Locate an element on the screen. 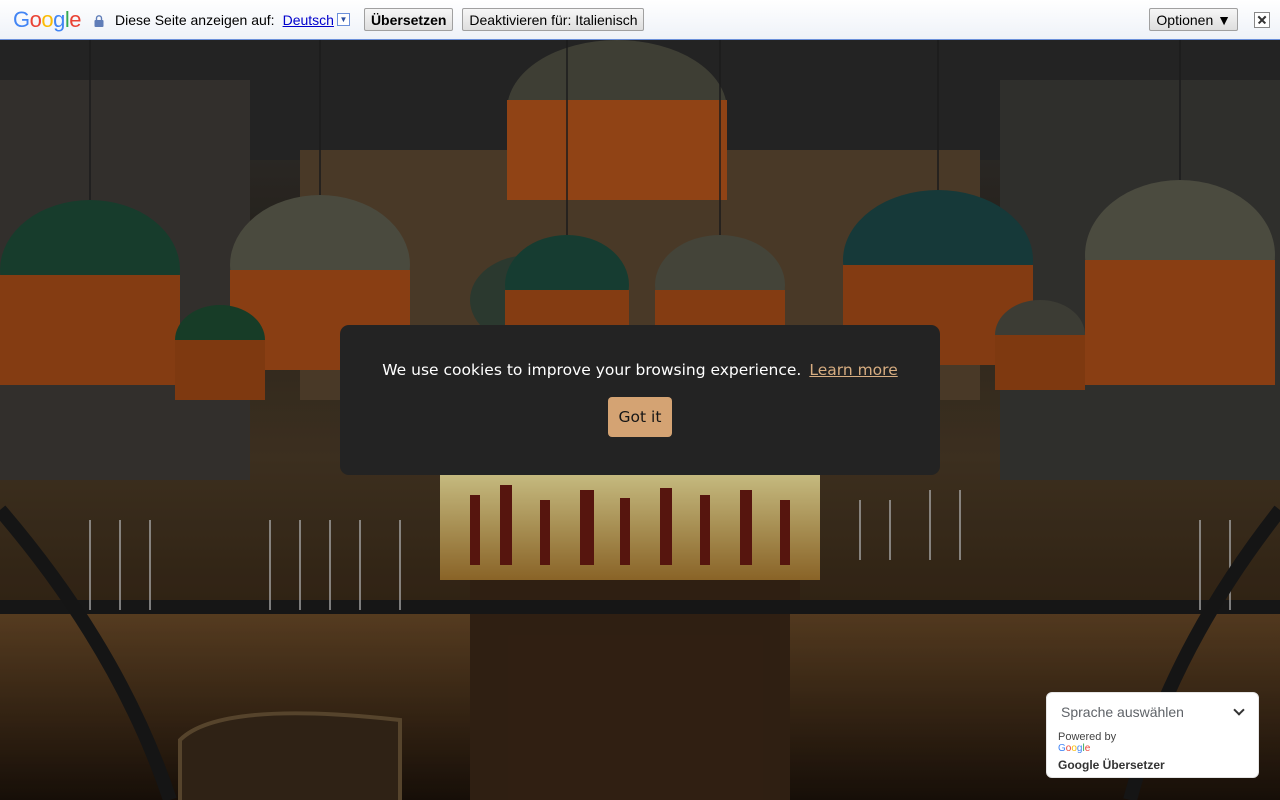 The height and width of the screenshot is (800, 1280). language-dropdown-icon: ▼ is located at coordinates (343, 19).